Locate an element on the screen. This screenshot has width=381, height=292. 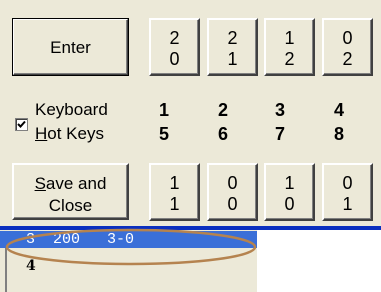
hotkey-number: 7 is located at coordinates (279, 134).